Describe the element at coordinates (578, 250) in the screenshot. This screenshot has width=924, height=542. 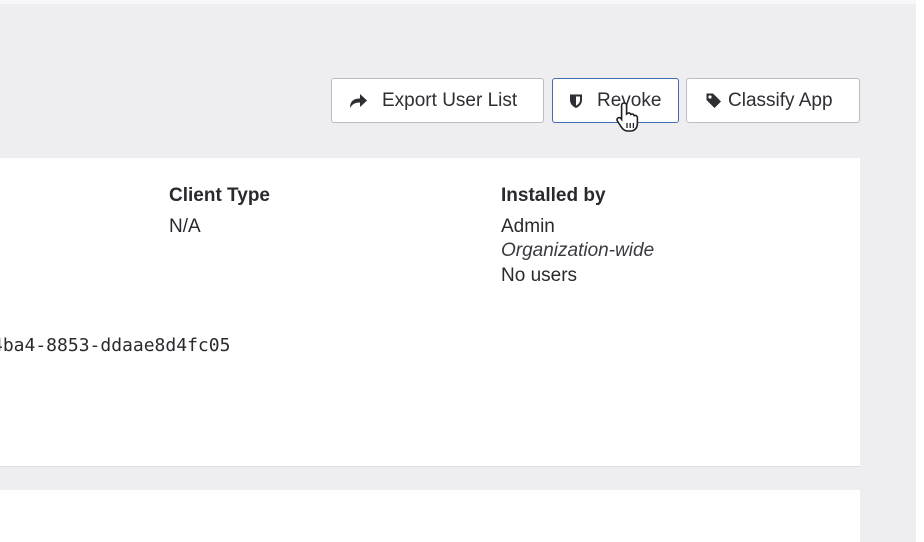
I see `installed-by-scope: Organization-wide` at that location.